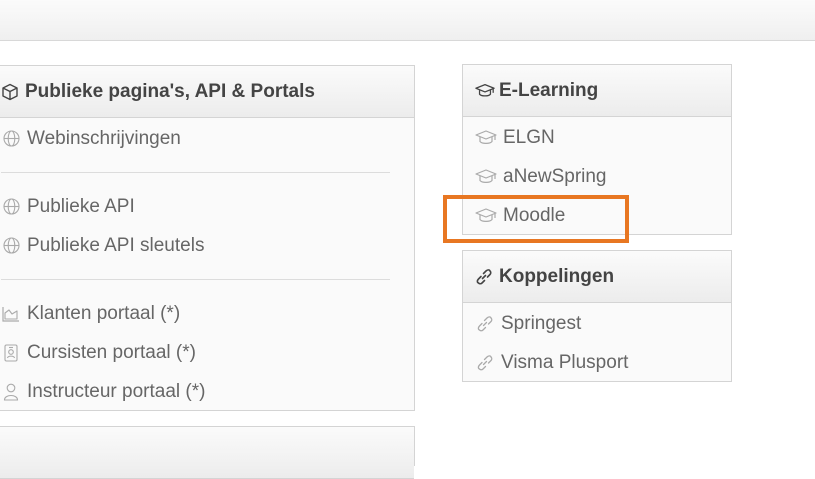  I want to click on partial-panel, so click(207, 452).